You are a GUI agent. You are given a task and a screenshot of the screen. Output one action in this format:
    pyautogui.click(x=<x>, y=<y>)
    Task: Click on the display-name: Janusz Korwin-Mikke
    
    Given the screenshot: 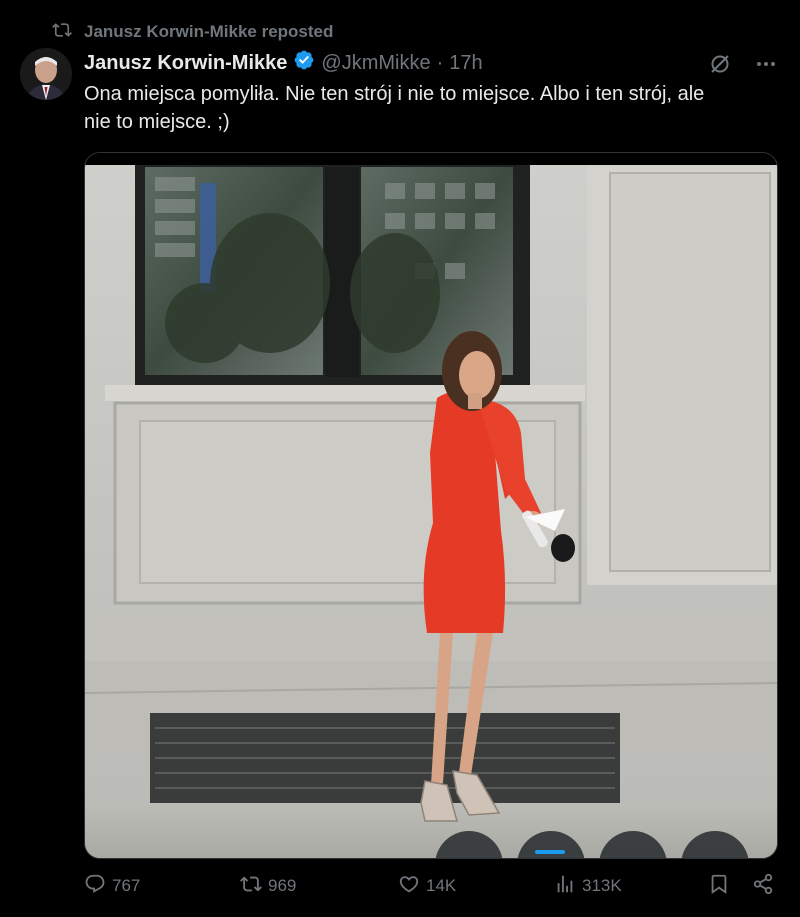 What is the action you would take?
    pyautogui.click(x=185, y=63)
    